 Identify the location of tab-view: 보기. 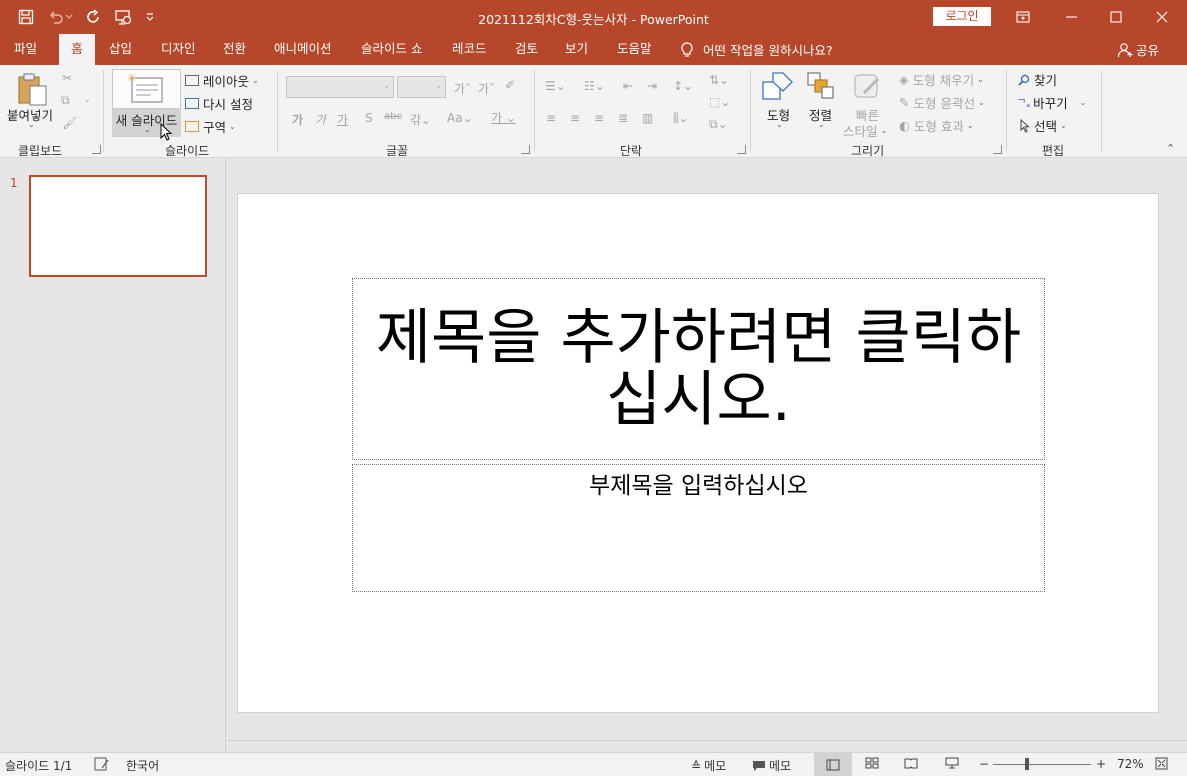
(576, 49).